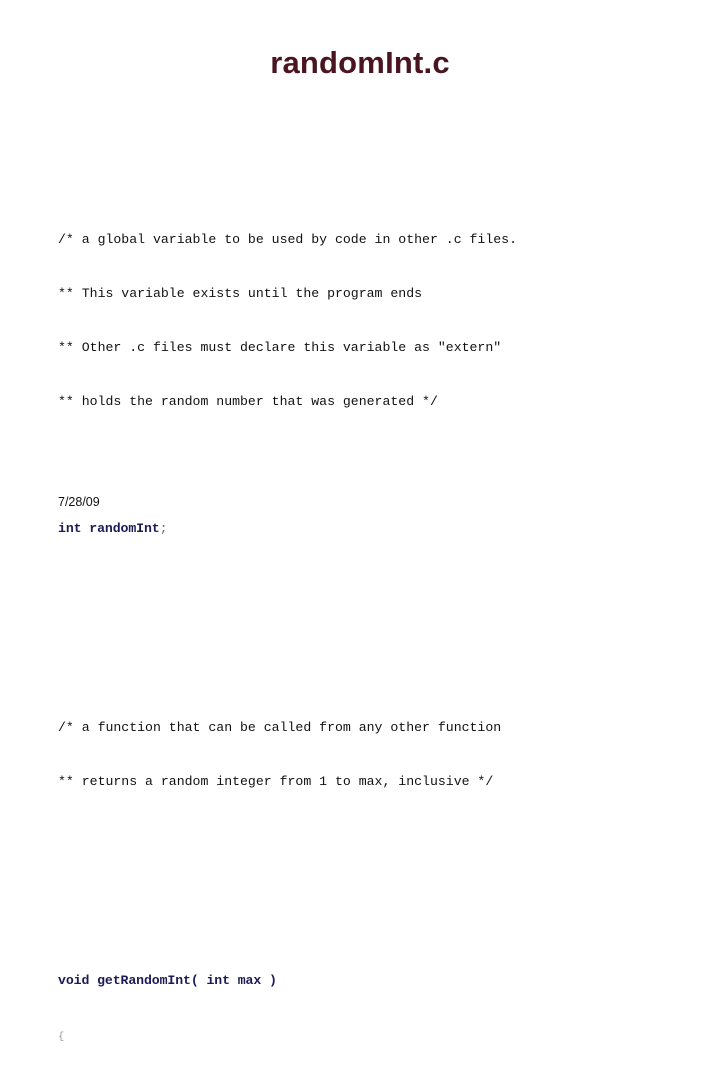 The image size is (720, 1080). Describe the element at coordinates (61, 1036) in the screenshot. I see `open-brace: {` at that location.